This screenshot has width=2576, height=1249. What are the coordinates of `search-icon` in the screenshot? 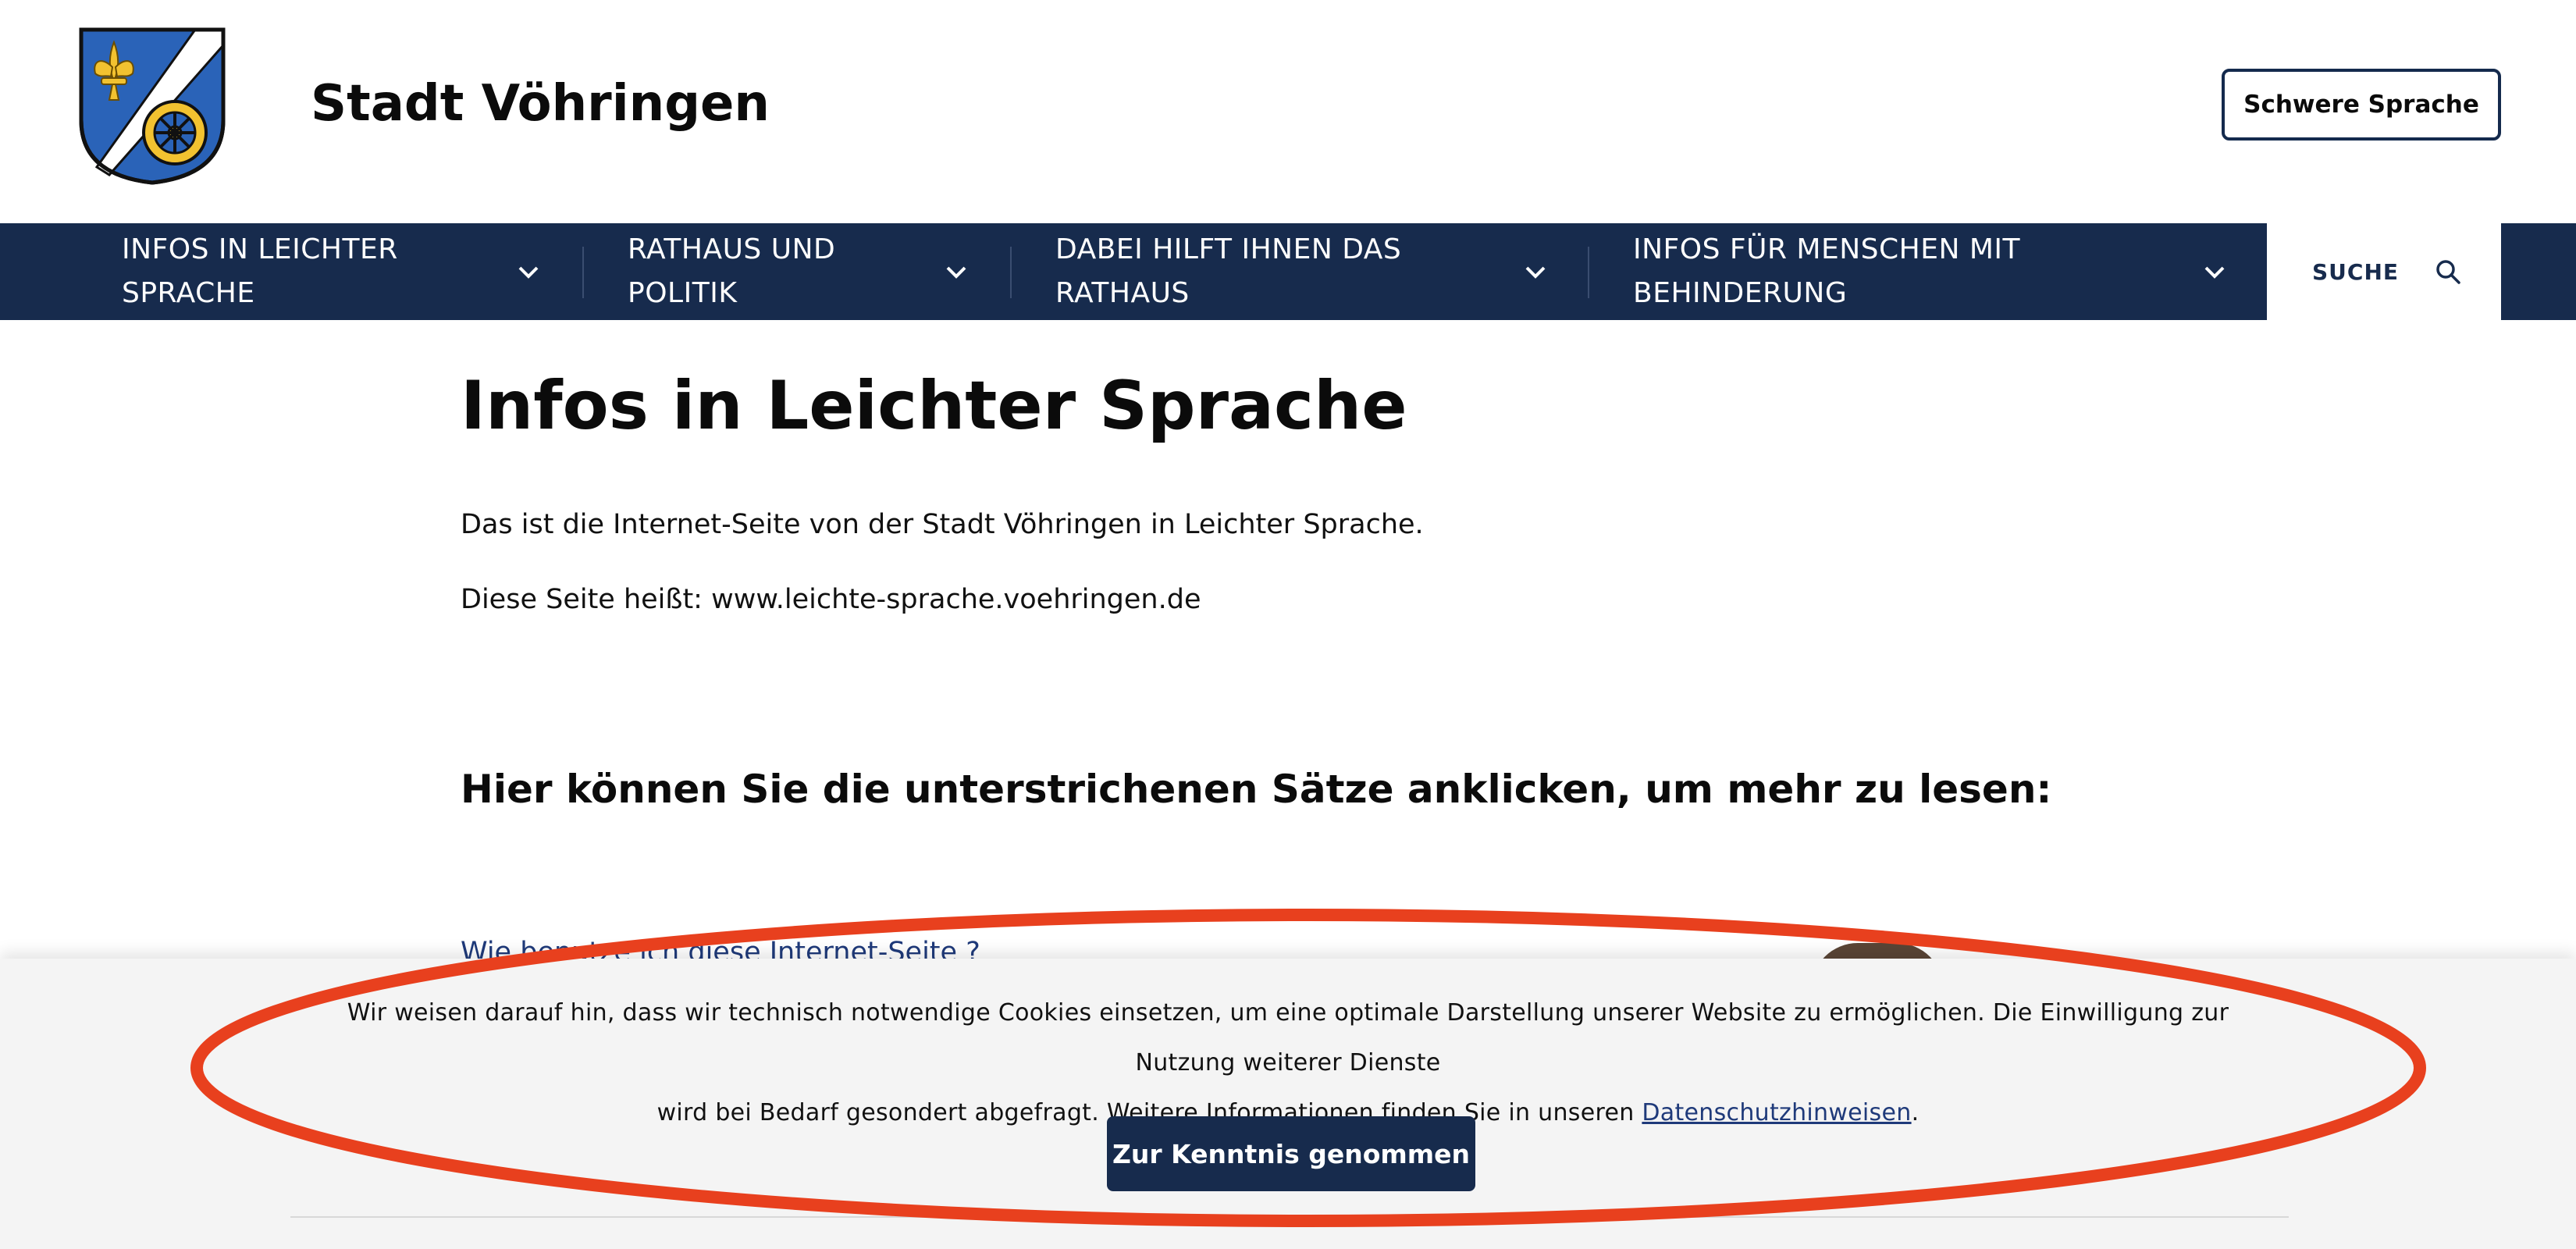 It's located at (2448, 272).